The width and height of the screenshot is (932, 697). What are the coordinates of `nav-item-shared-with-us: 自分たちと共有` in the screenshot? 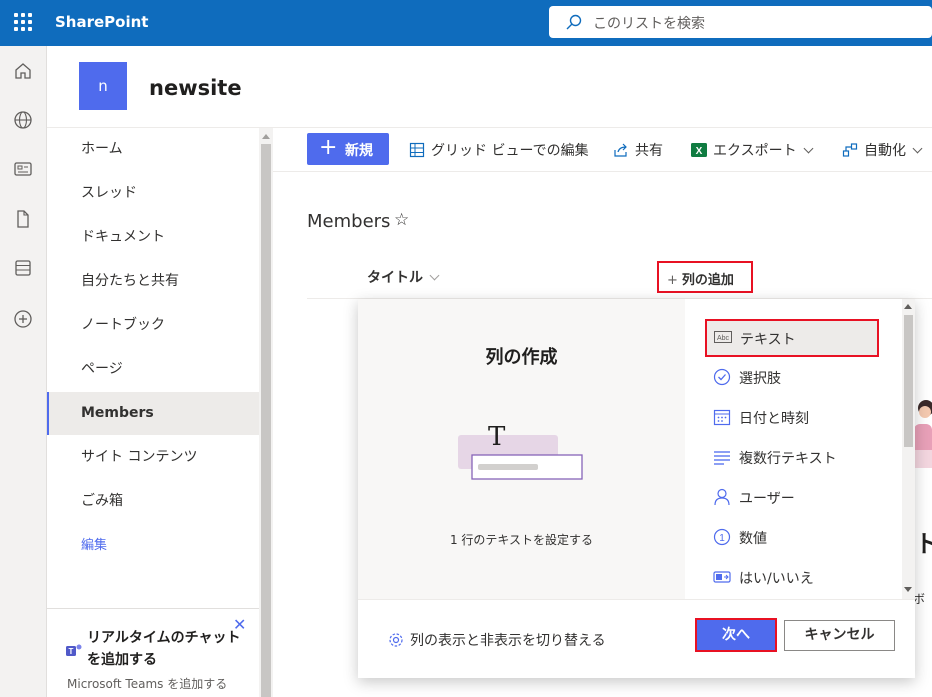 It's located at (153, 281).